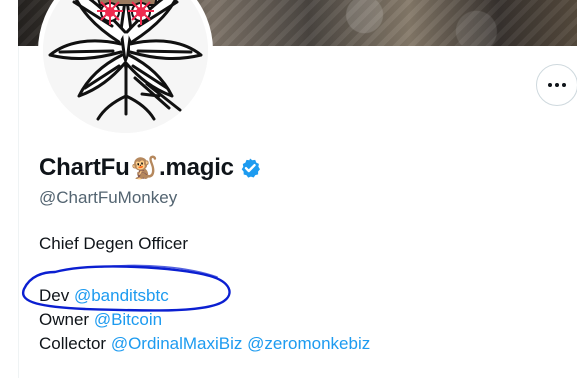 The height and width of the screenshot is (378, 577). I want to click on verified-badge-icon, so click(250, 168).